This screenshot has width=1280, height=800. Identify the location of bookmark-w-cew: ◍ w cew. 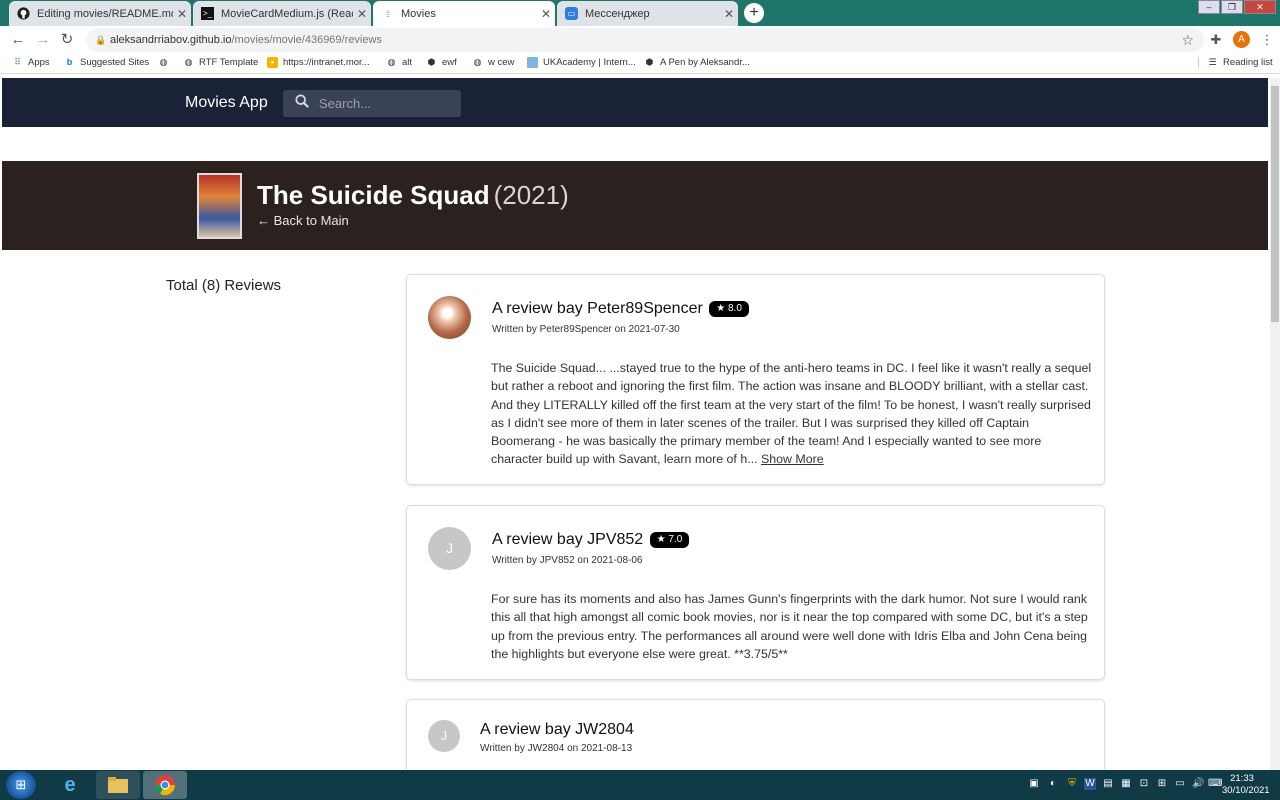
(493, 62).